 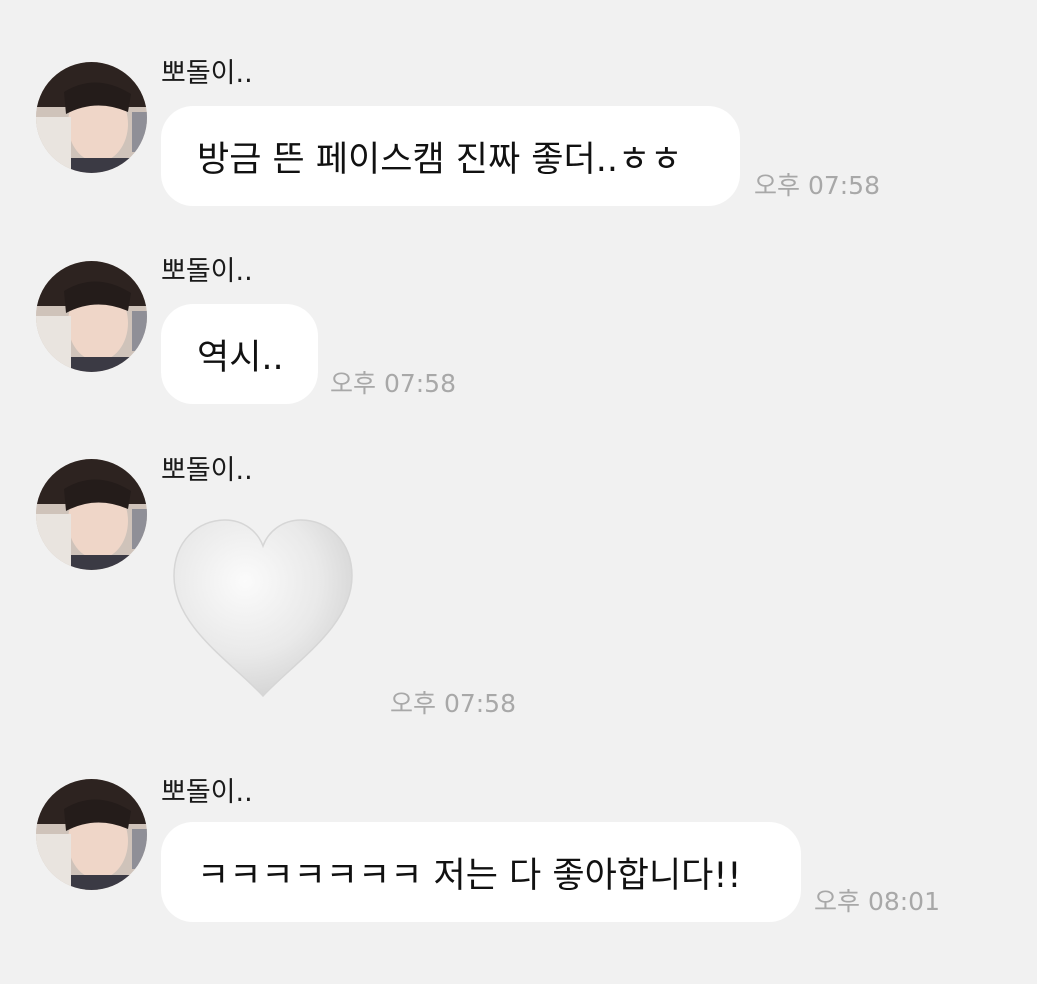 I want to click on message-bubble: 역시.., so click(x=239, y=354).